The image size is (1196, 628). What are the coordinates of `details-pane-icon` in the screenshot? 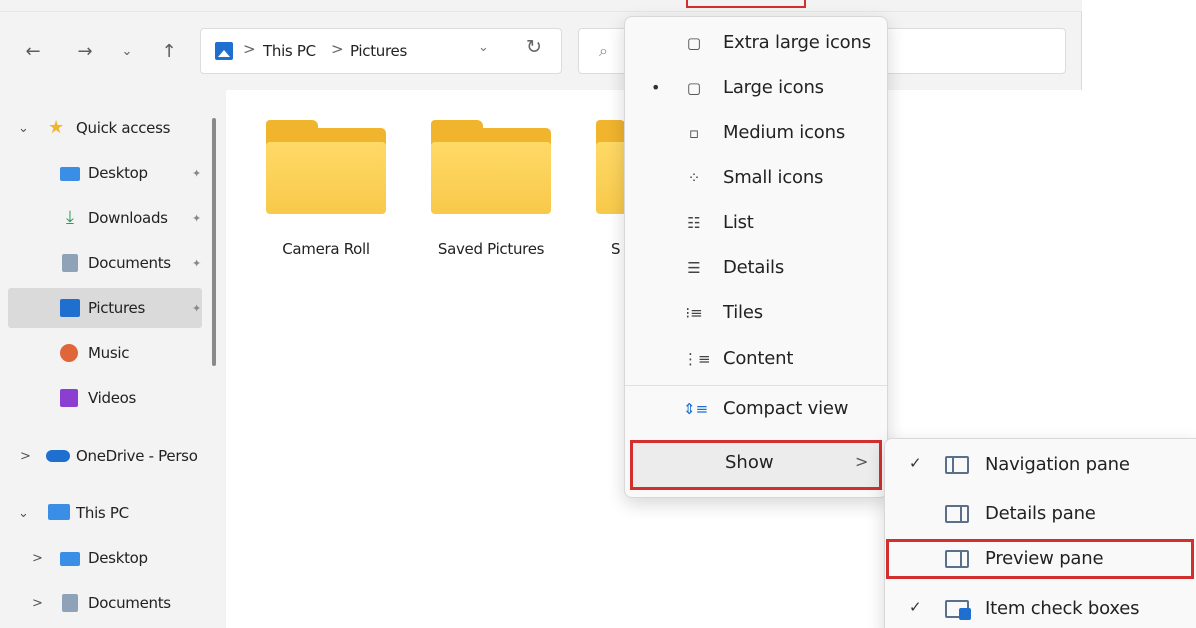 It's located at (957, 514).